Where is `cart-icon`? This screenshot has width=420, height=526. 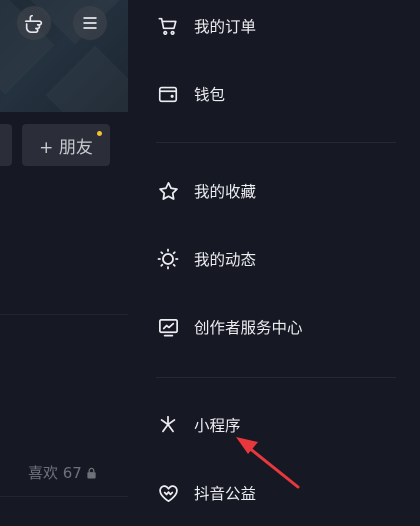
cart-icon is located at coordinates (168, 26).